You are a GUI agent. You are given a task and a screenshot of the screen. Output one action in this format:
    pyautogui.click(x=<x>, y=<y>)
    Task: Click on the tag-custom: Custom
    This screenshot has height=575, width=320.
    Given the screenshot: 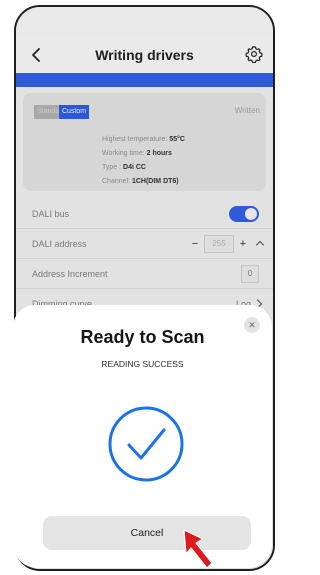 What is the action you would take?
    pyautogui.click(x=74, y=112)
    